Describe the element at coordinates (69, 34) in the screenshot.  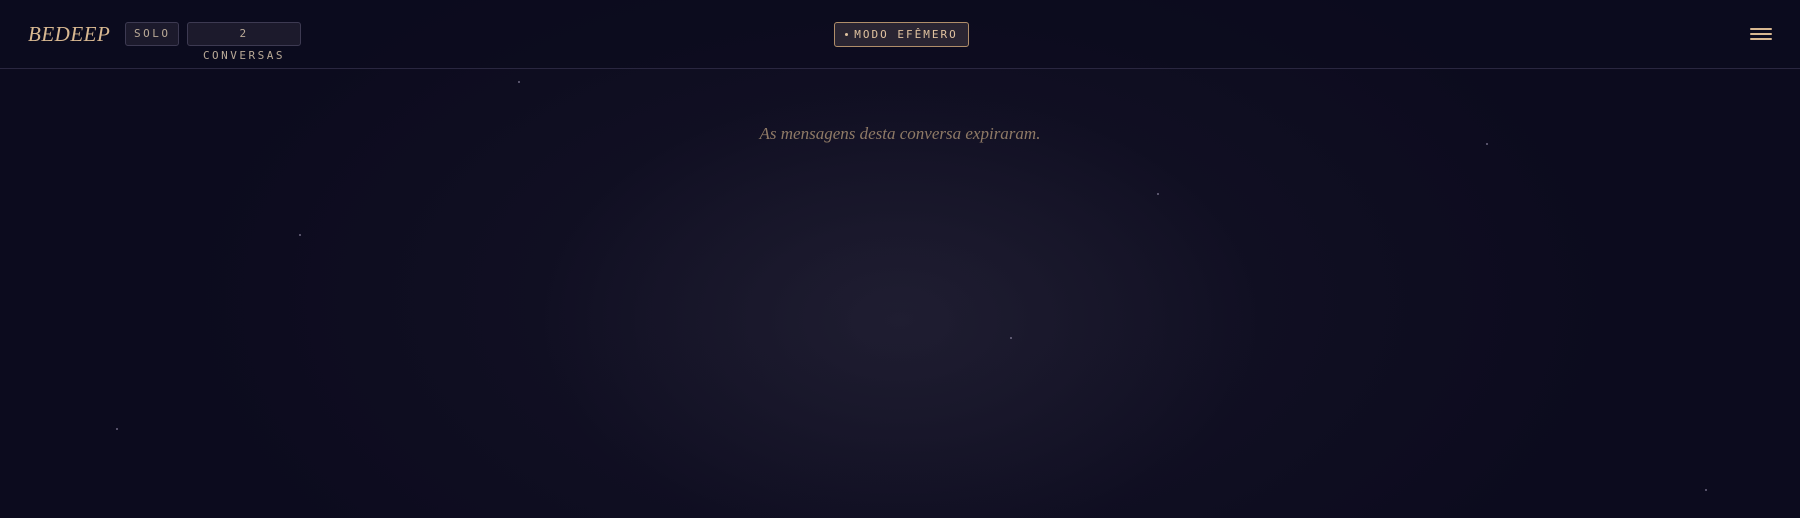
I see `brand-logo: BEDEEP` at that location.